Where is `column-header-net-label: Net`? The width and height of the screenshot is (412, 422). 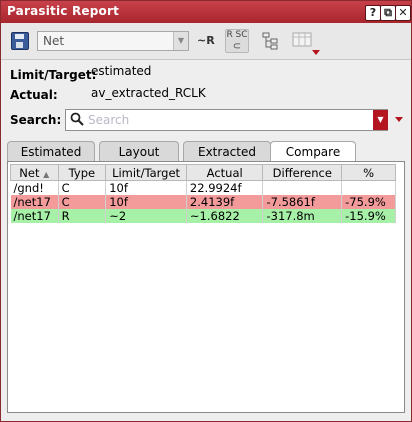
column-header-net-label: Net is located at coordinates (29, 172).